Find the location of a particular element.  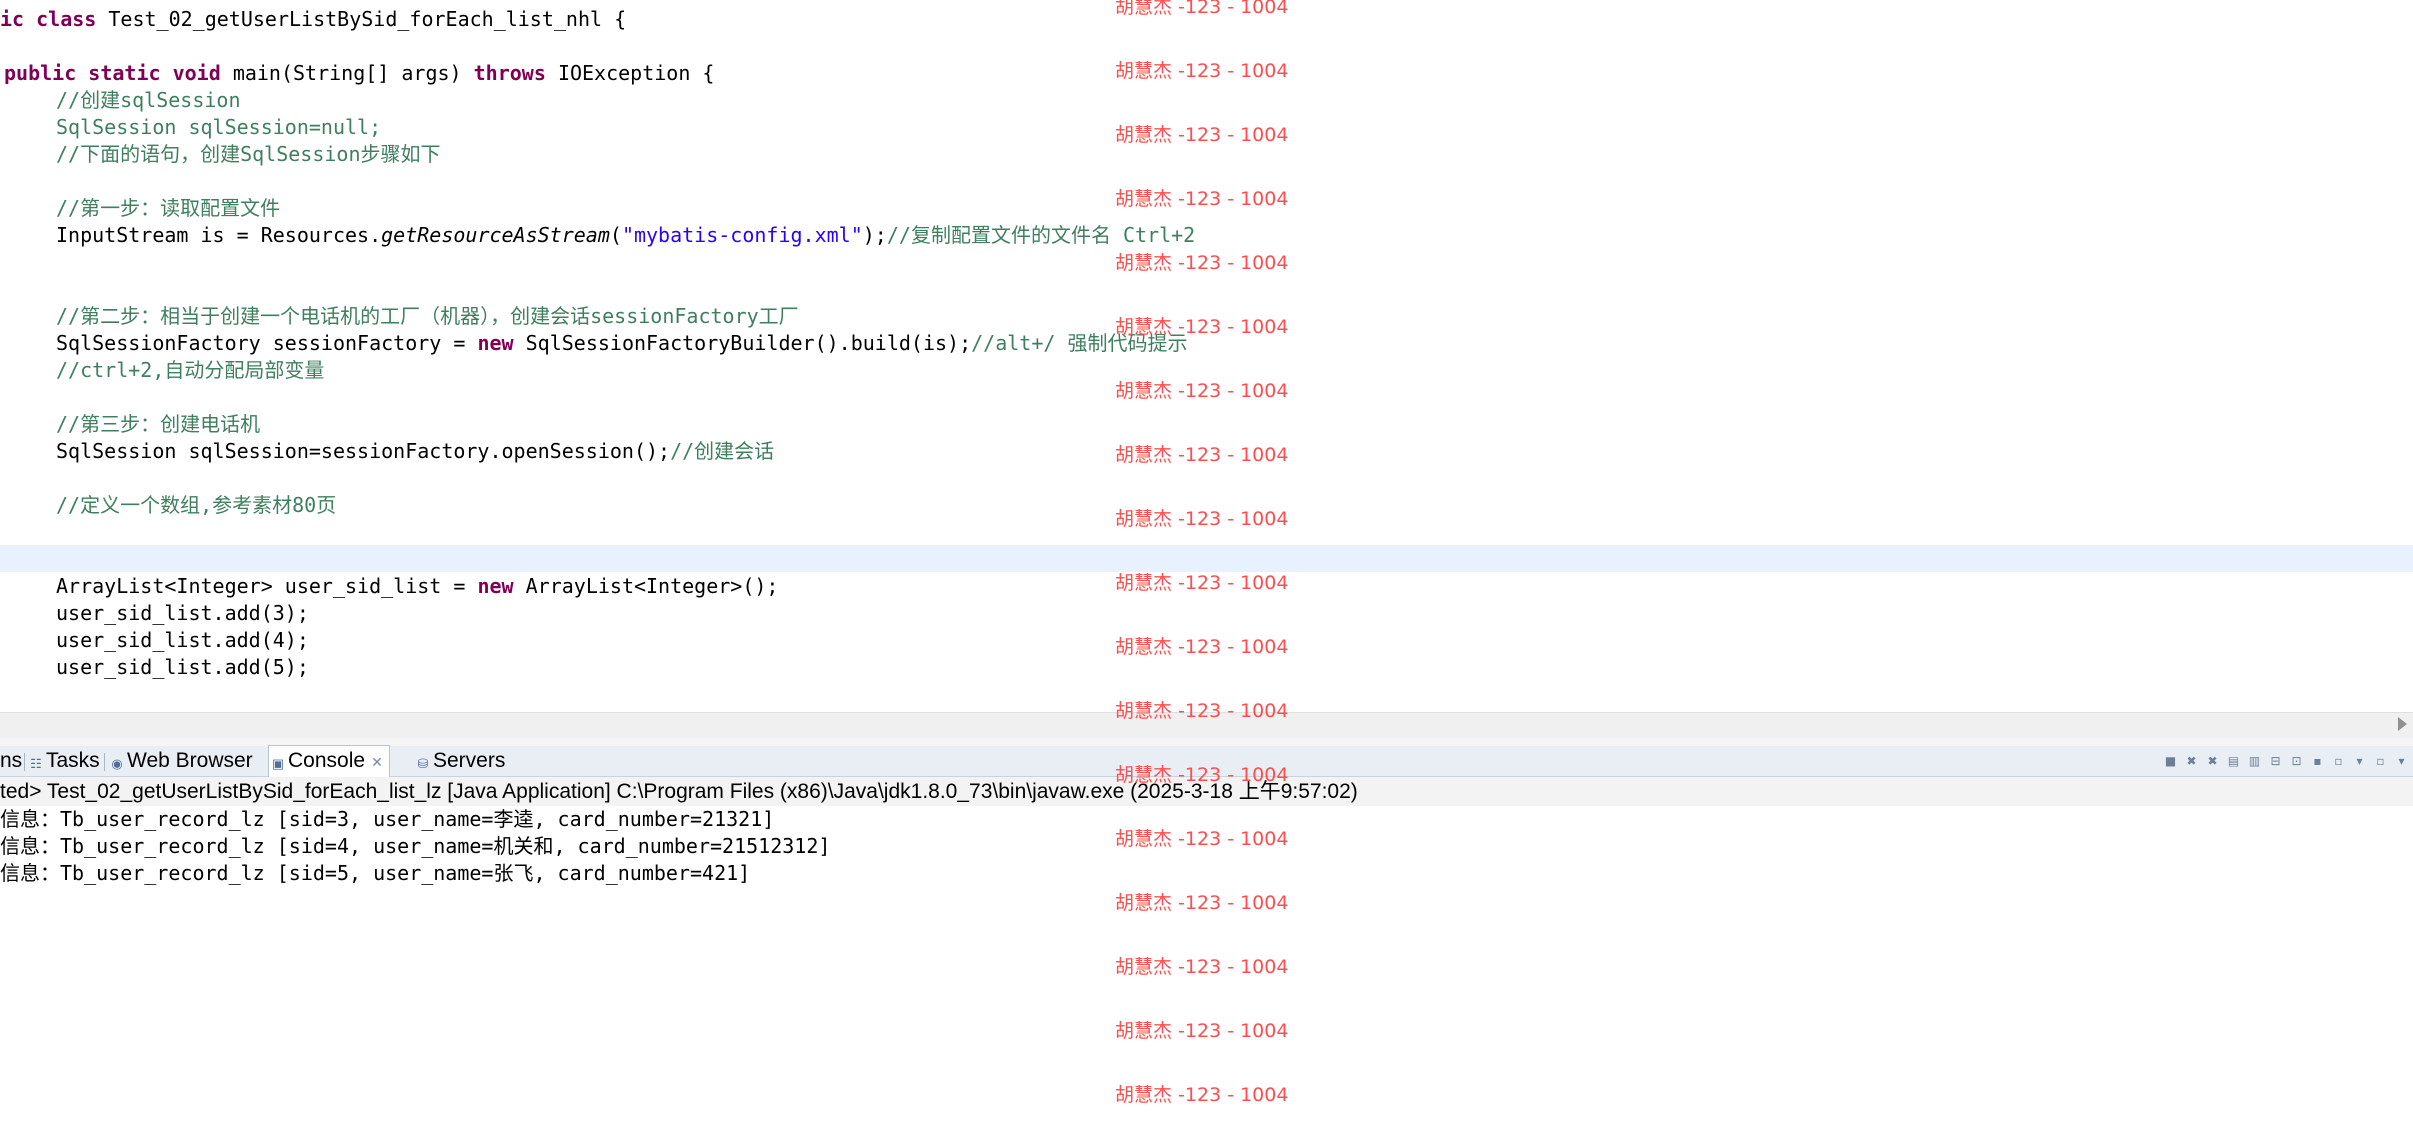

code-token: user_sid_list.add(4); is located at coordinates (182, 640).